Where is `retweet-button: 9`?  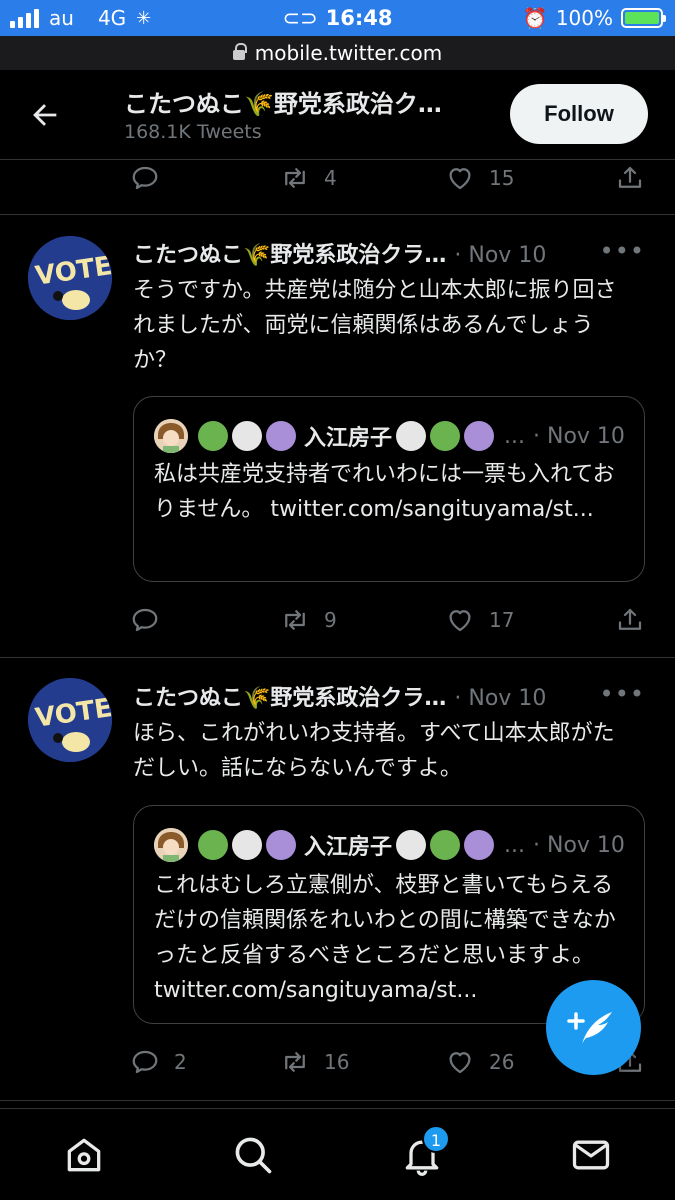 retweet-button: 9 is located at coordinates (362, 620).